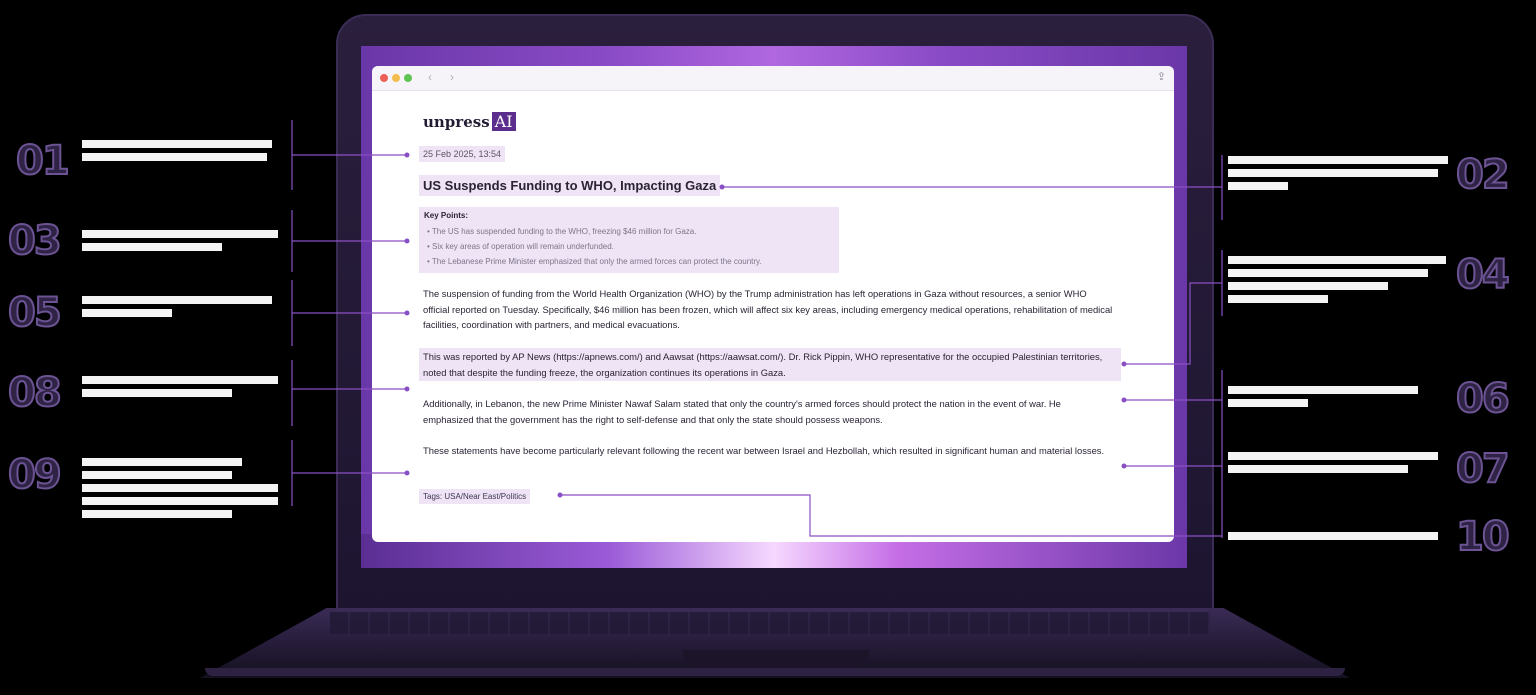 The width and height of the screenshot is (1536, 695). What do you see at coordinates (1483, 537) in the screenshot?
I see `callout-number-10: 10` at bounding box center [1483, 537].